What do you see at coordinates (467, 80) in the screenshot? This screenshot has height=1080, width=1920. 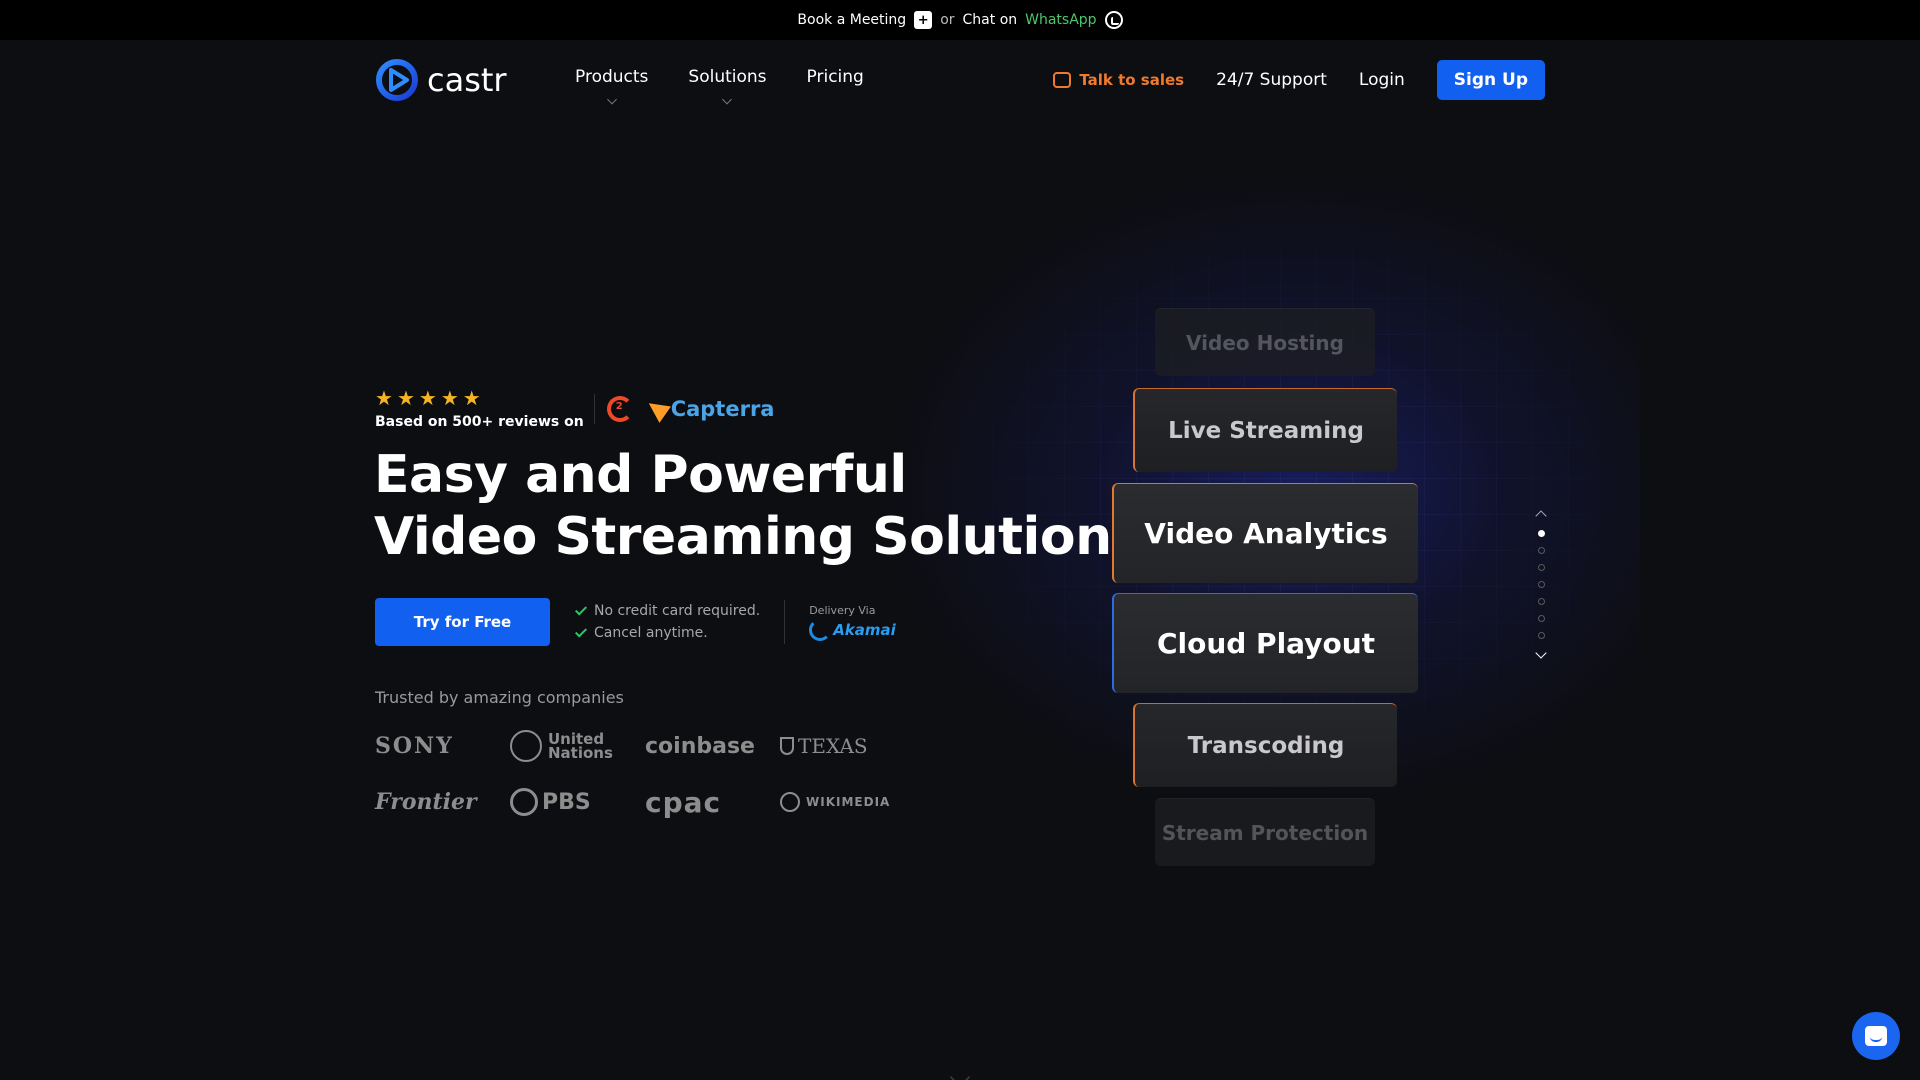 I see `castr-logo-text: castr` at bounding box center [467, 80].